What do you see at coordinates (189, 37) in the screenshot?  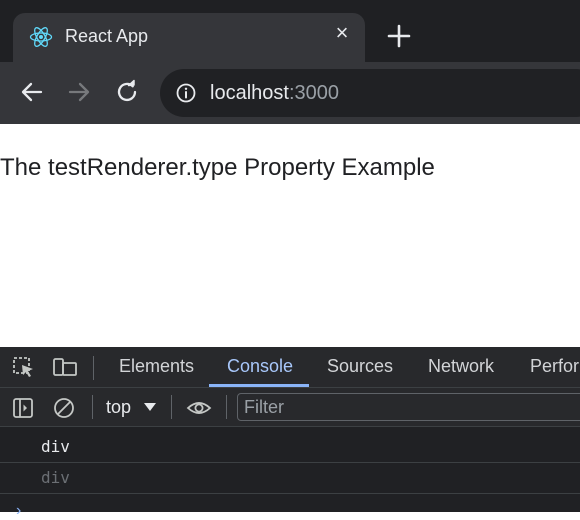 I see `browser-tab: React App ×` at bounding box center [189, 37].